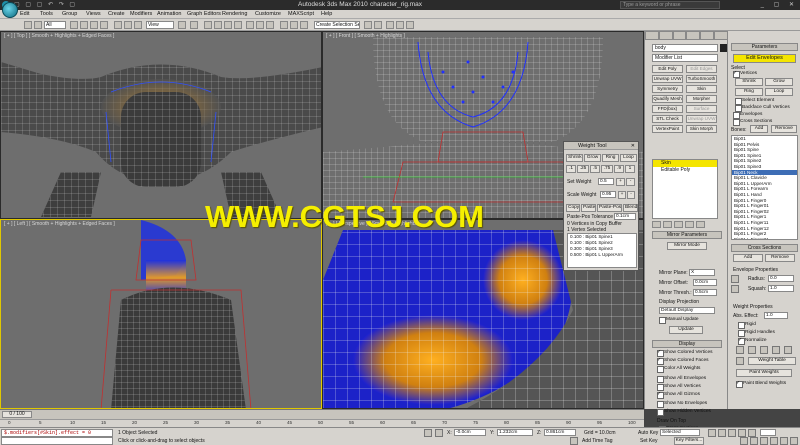 This screenshot has width=800, height=445. What do you see at coordinates (685, 170) in the screenshot?
I see `stack-item-editable-poly: Editable Poly` at bounding box center [685, 170].